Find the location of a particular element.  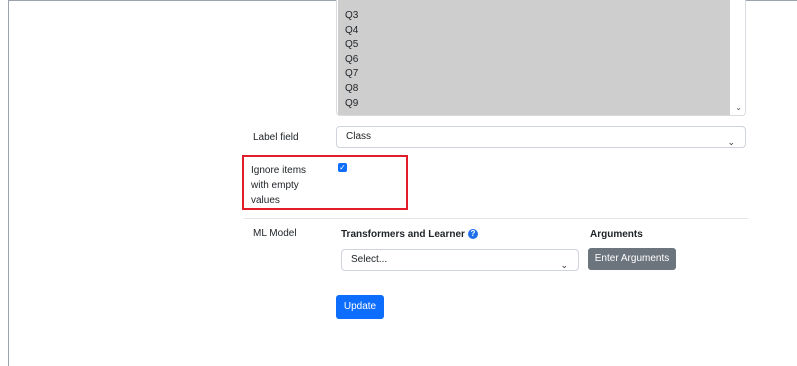

features-list: Q3 Q4 Q5 Q6 Q7 Q8 Q9 is located at coordinates (351, 60).